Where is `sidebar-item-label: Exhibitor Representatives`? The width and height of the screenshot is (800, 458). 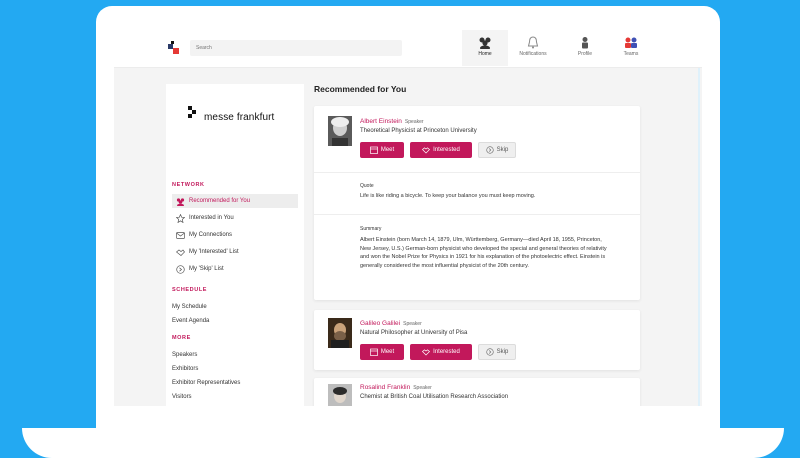 sidebar-item-label: Exhibitor Representatives is located at coordinates (206, 383).